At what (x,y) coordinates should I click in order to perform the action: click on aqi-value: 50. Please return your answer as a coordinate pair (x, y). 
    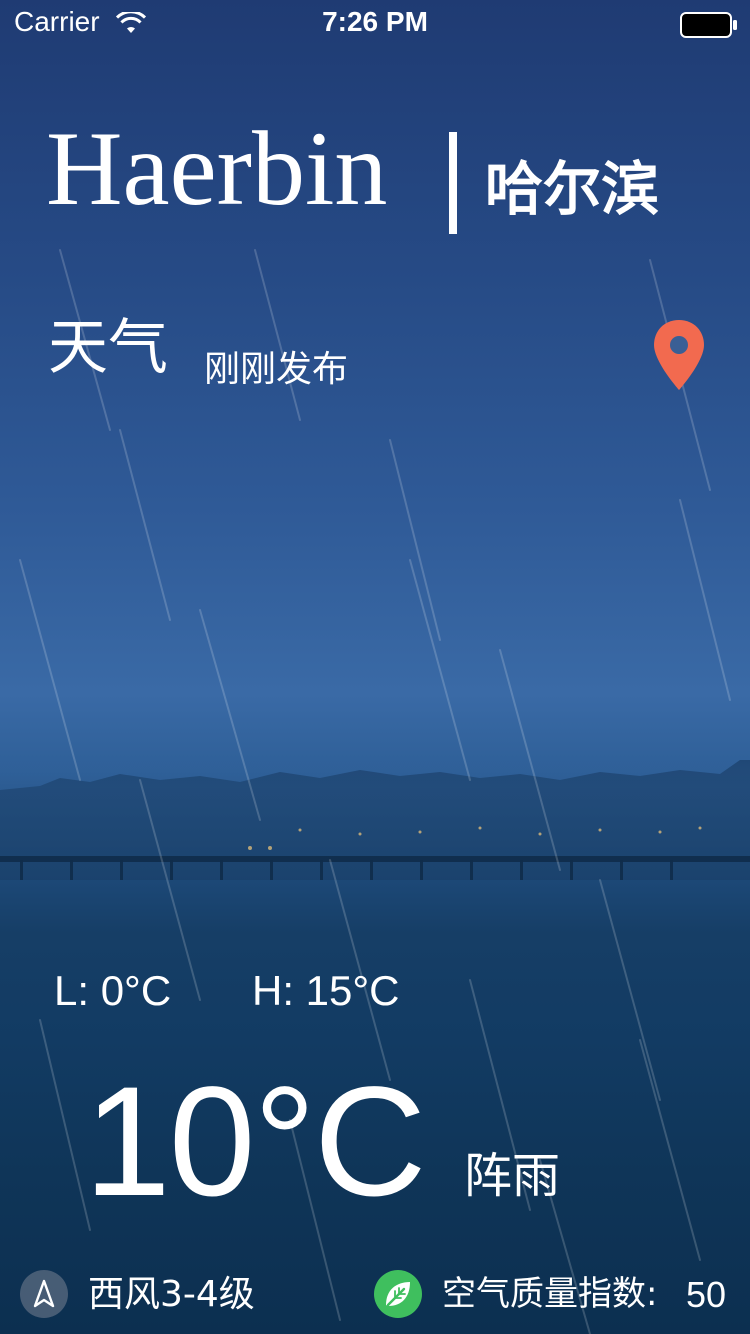
    Looking at the image, I should click on (706, 1294).